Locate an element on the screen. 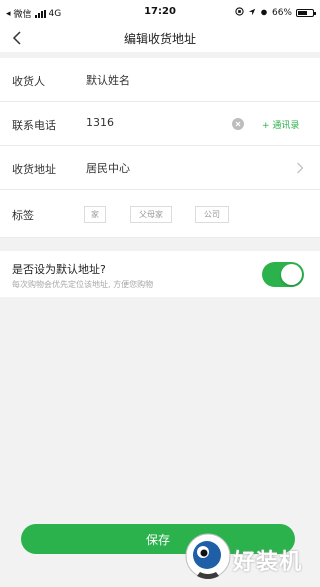  contacts-link: + 通讯录 is located at coordinates (280, 124).